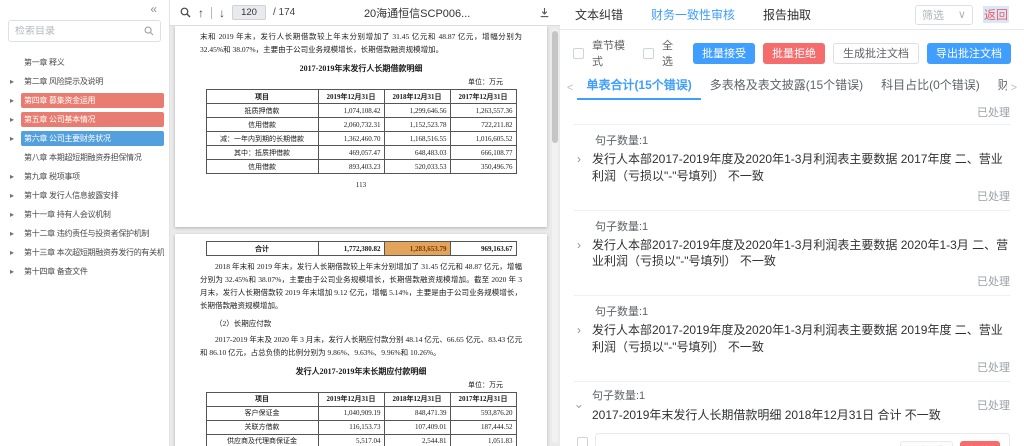  What do you see at coordinates (570, 91) in the screenshot?
I see `scroll-left-icon: <` at bounding box center [570, 91].